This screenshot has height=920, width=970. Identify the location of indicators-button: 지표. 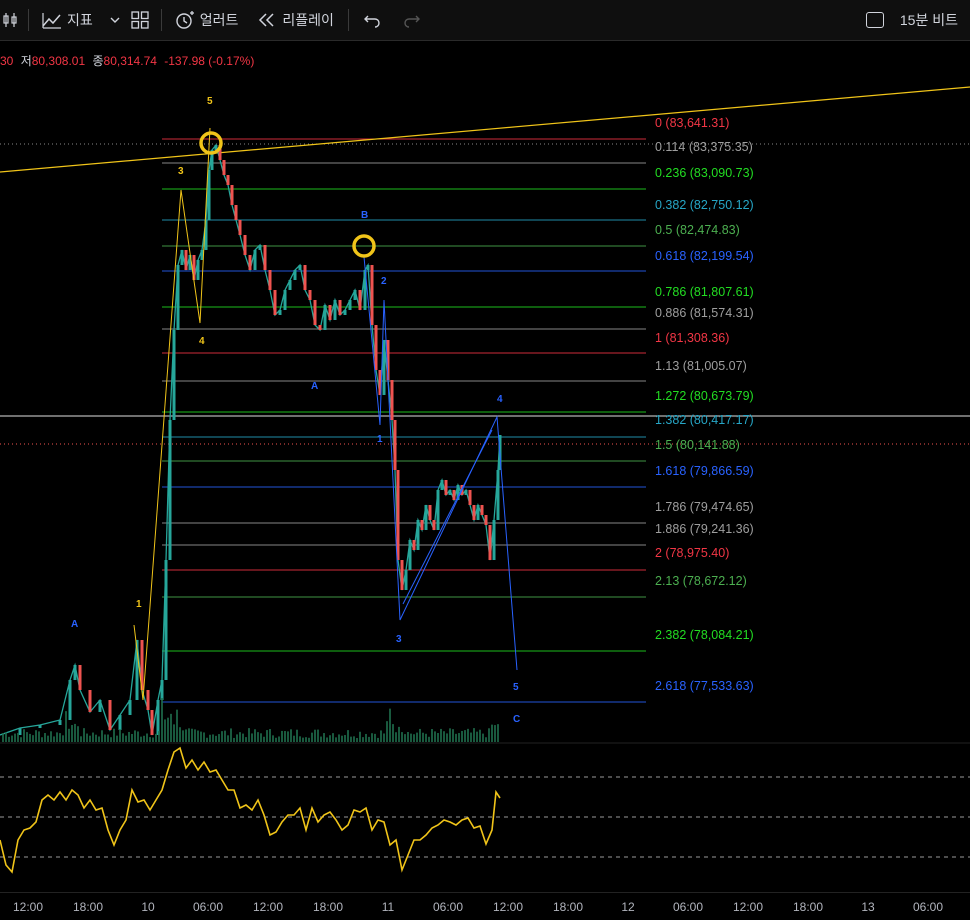
(67, 20).